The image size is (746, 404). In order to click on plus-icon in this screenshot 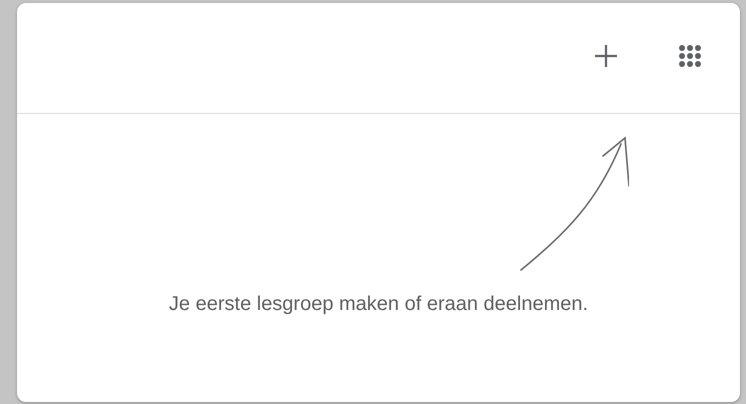, I will do `click(606, 55)`.